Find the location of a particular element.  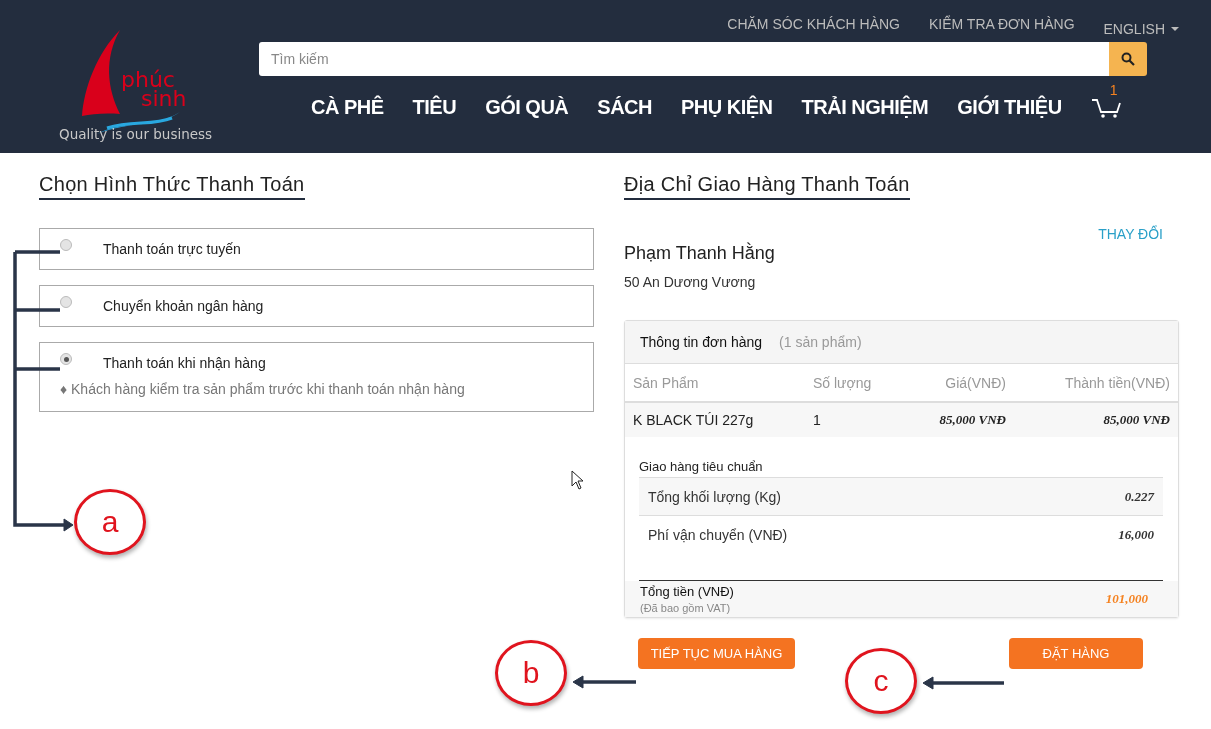

top-link: CHĂM SÓC KHÁCH HÀNG is located at coordinates (813, 29).